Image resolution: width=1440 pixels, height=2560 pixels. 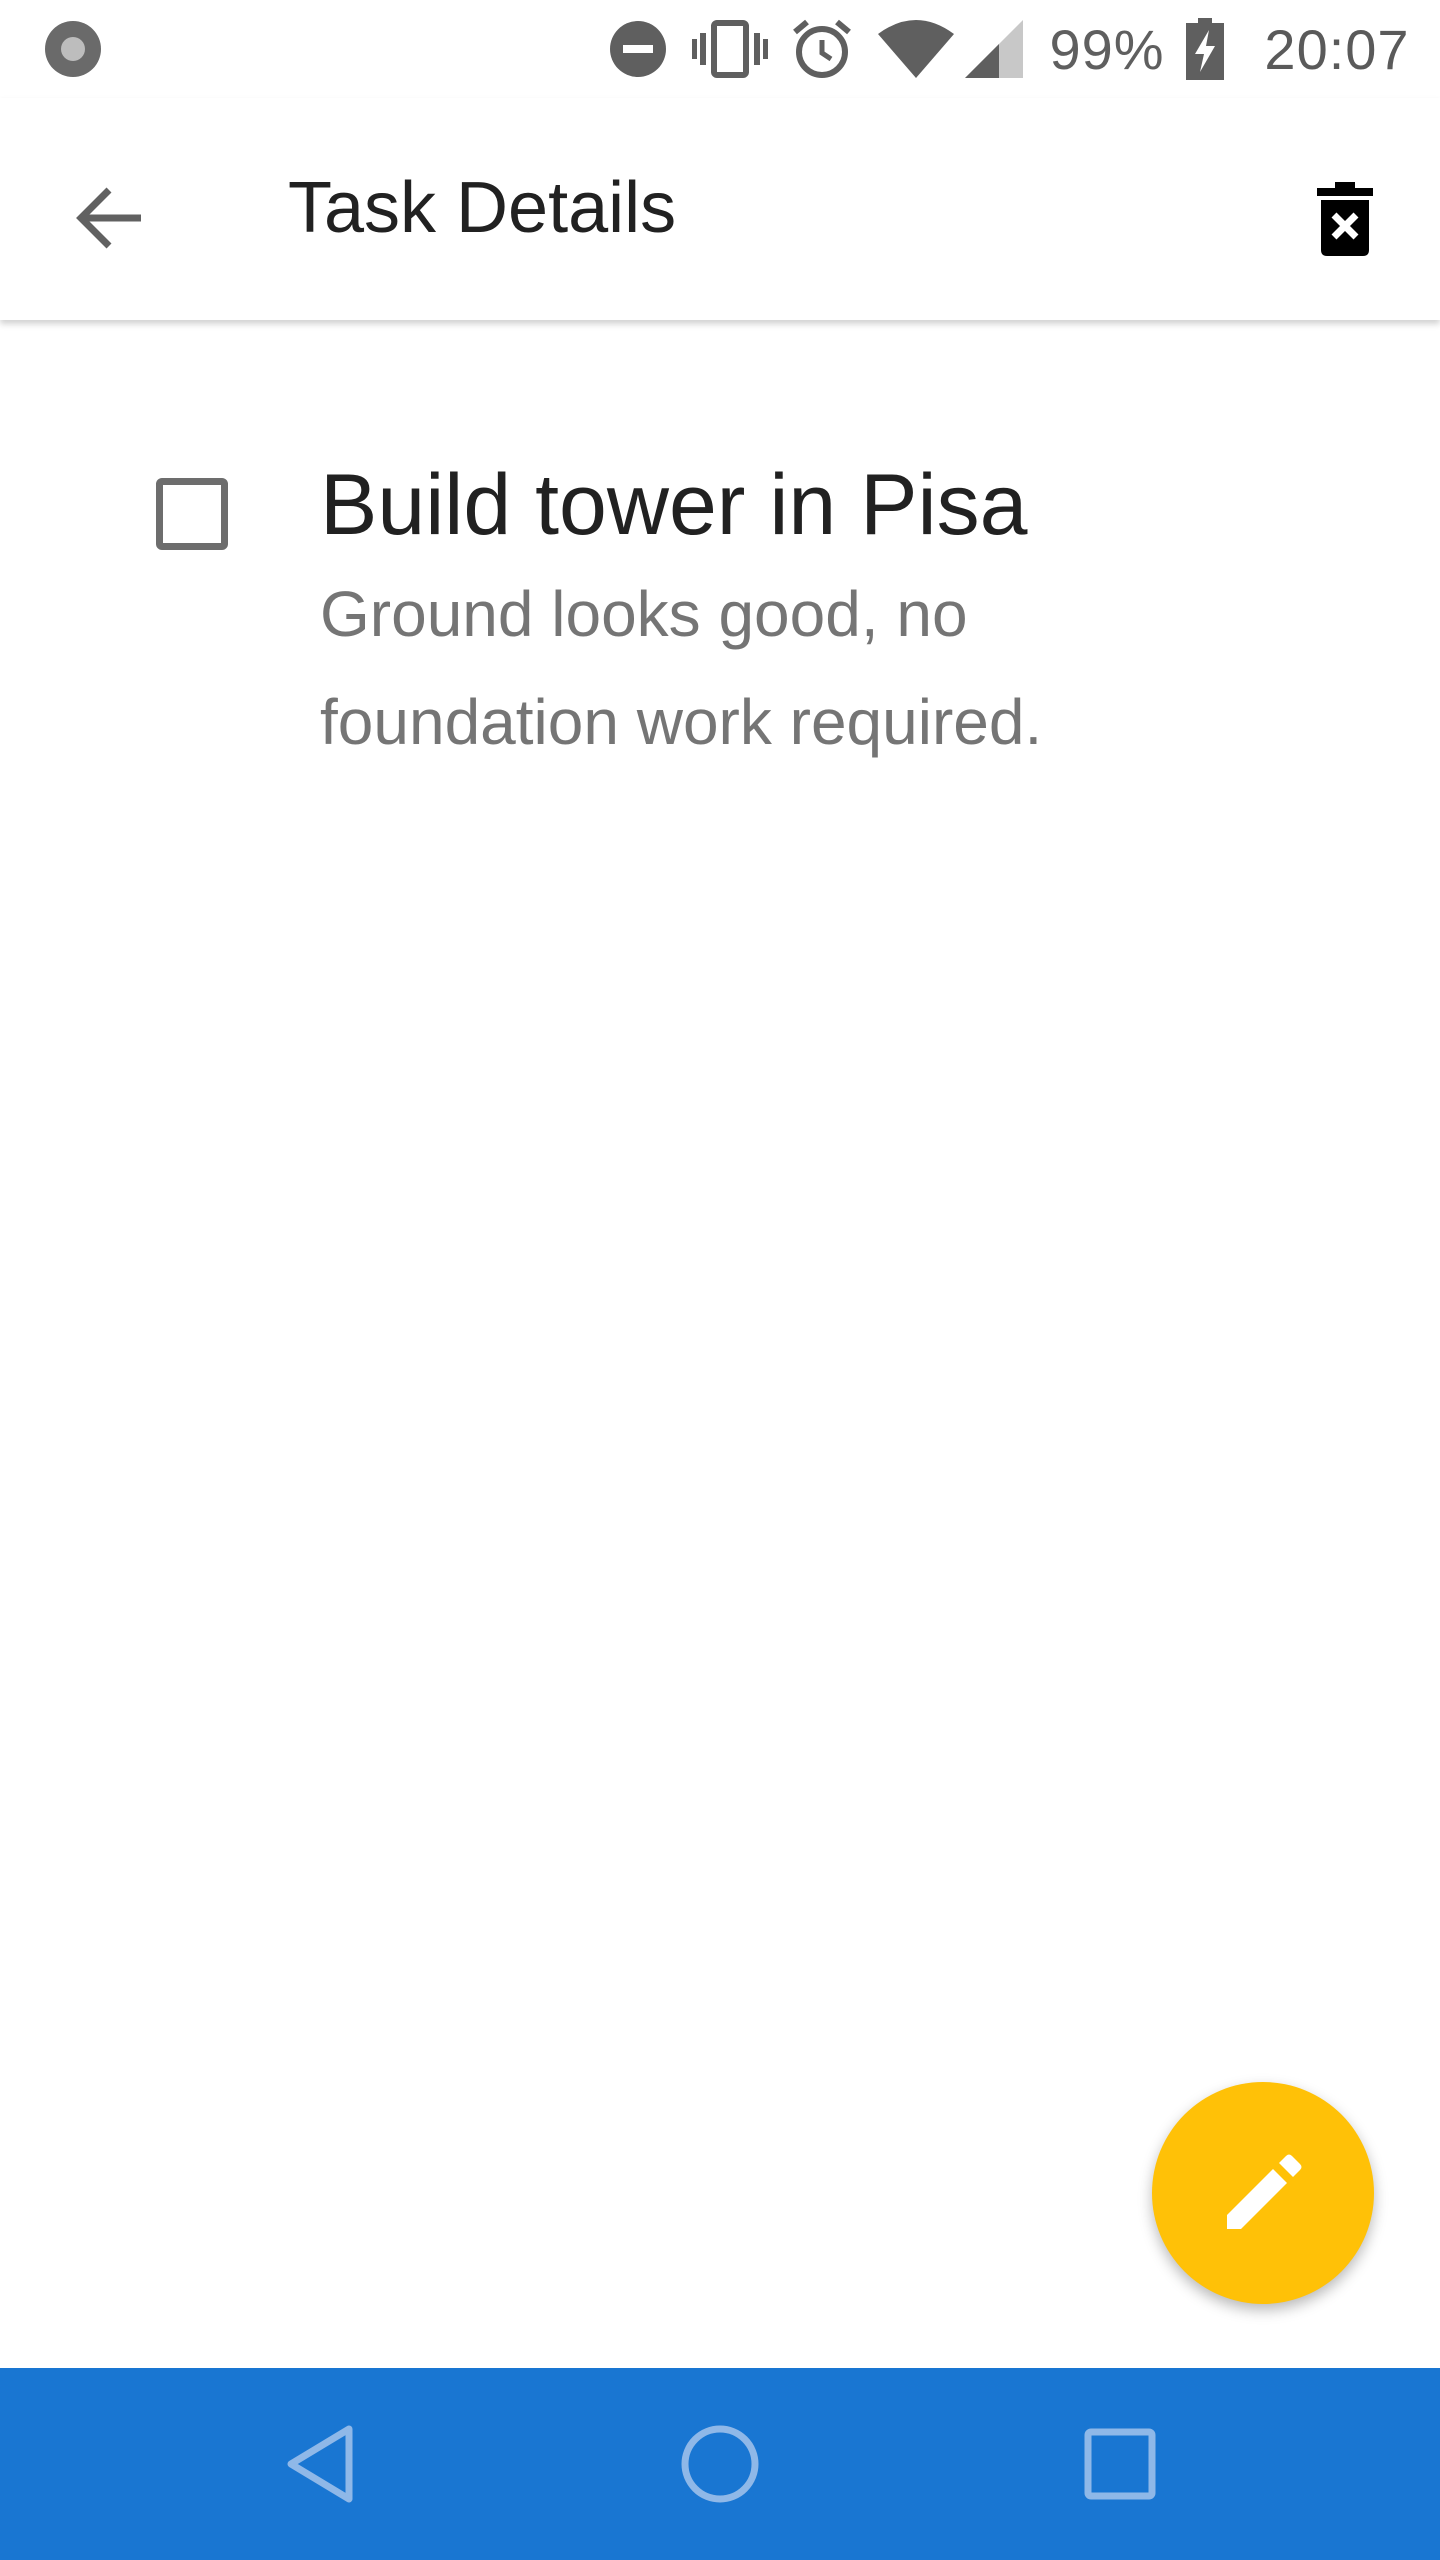 I want to click on edit-icon, so click(x=1264, y=2191).